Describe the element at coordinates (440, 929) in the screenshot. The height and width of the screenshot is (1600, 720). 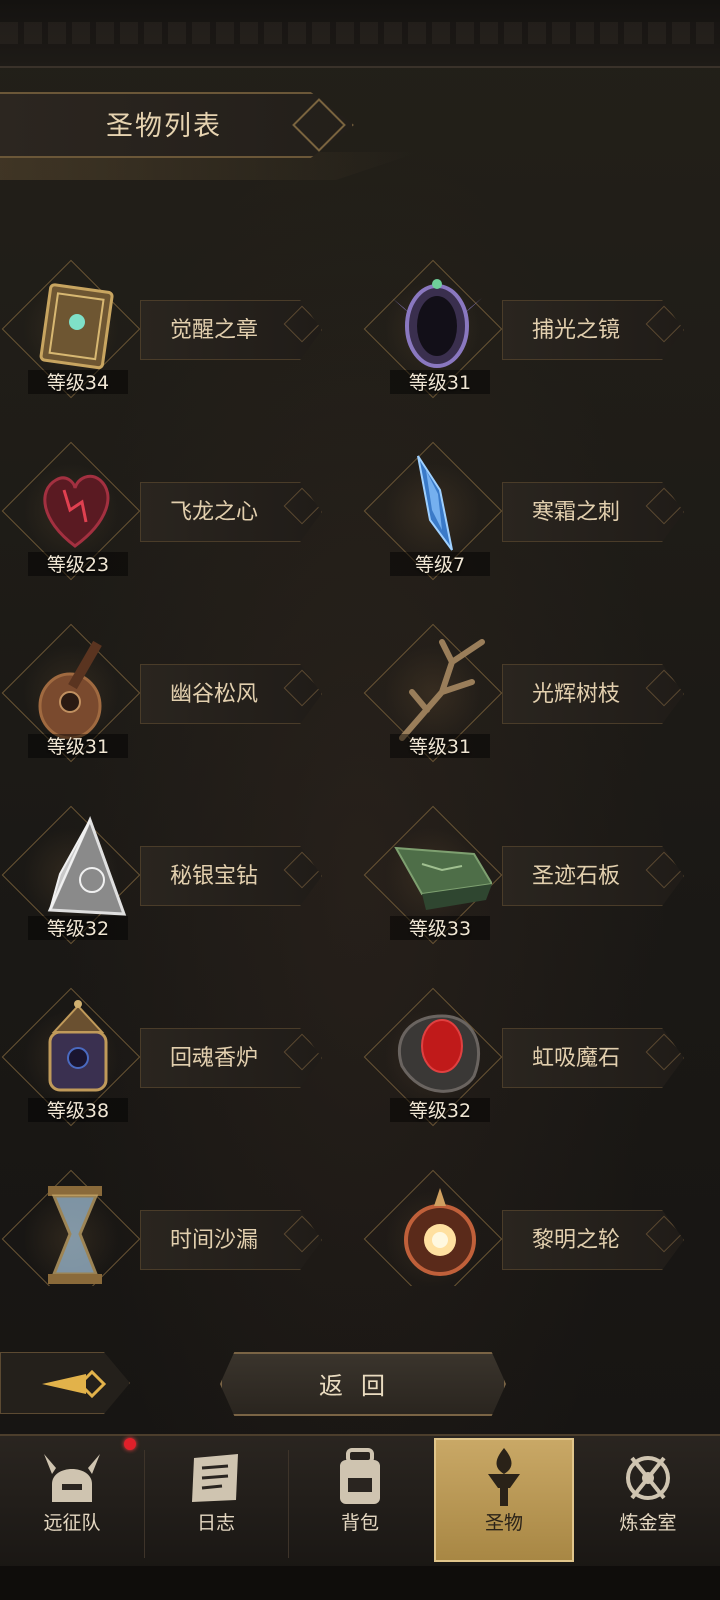
I see `relic-level: 等级33` at that location.